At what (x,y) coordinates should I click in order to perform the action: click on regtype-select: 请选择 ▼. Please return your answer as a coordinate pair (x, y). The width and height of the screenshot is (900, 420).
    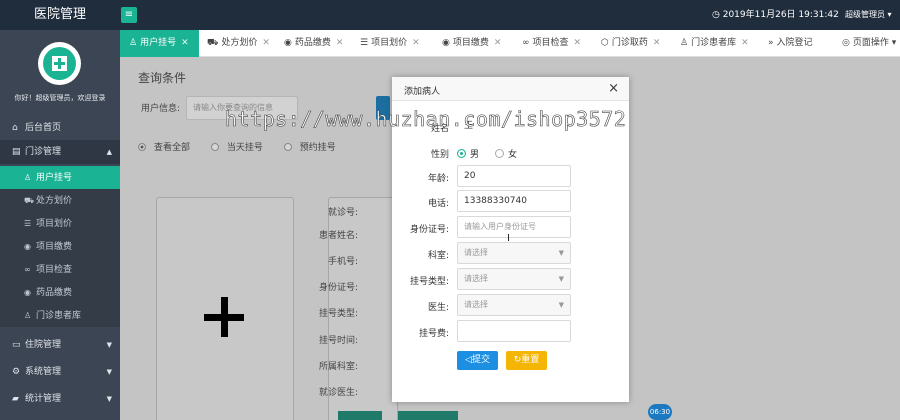
    Looking at the image, I should click on (514, 279).